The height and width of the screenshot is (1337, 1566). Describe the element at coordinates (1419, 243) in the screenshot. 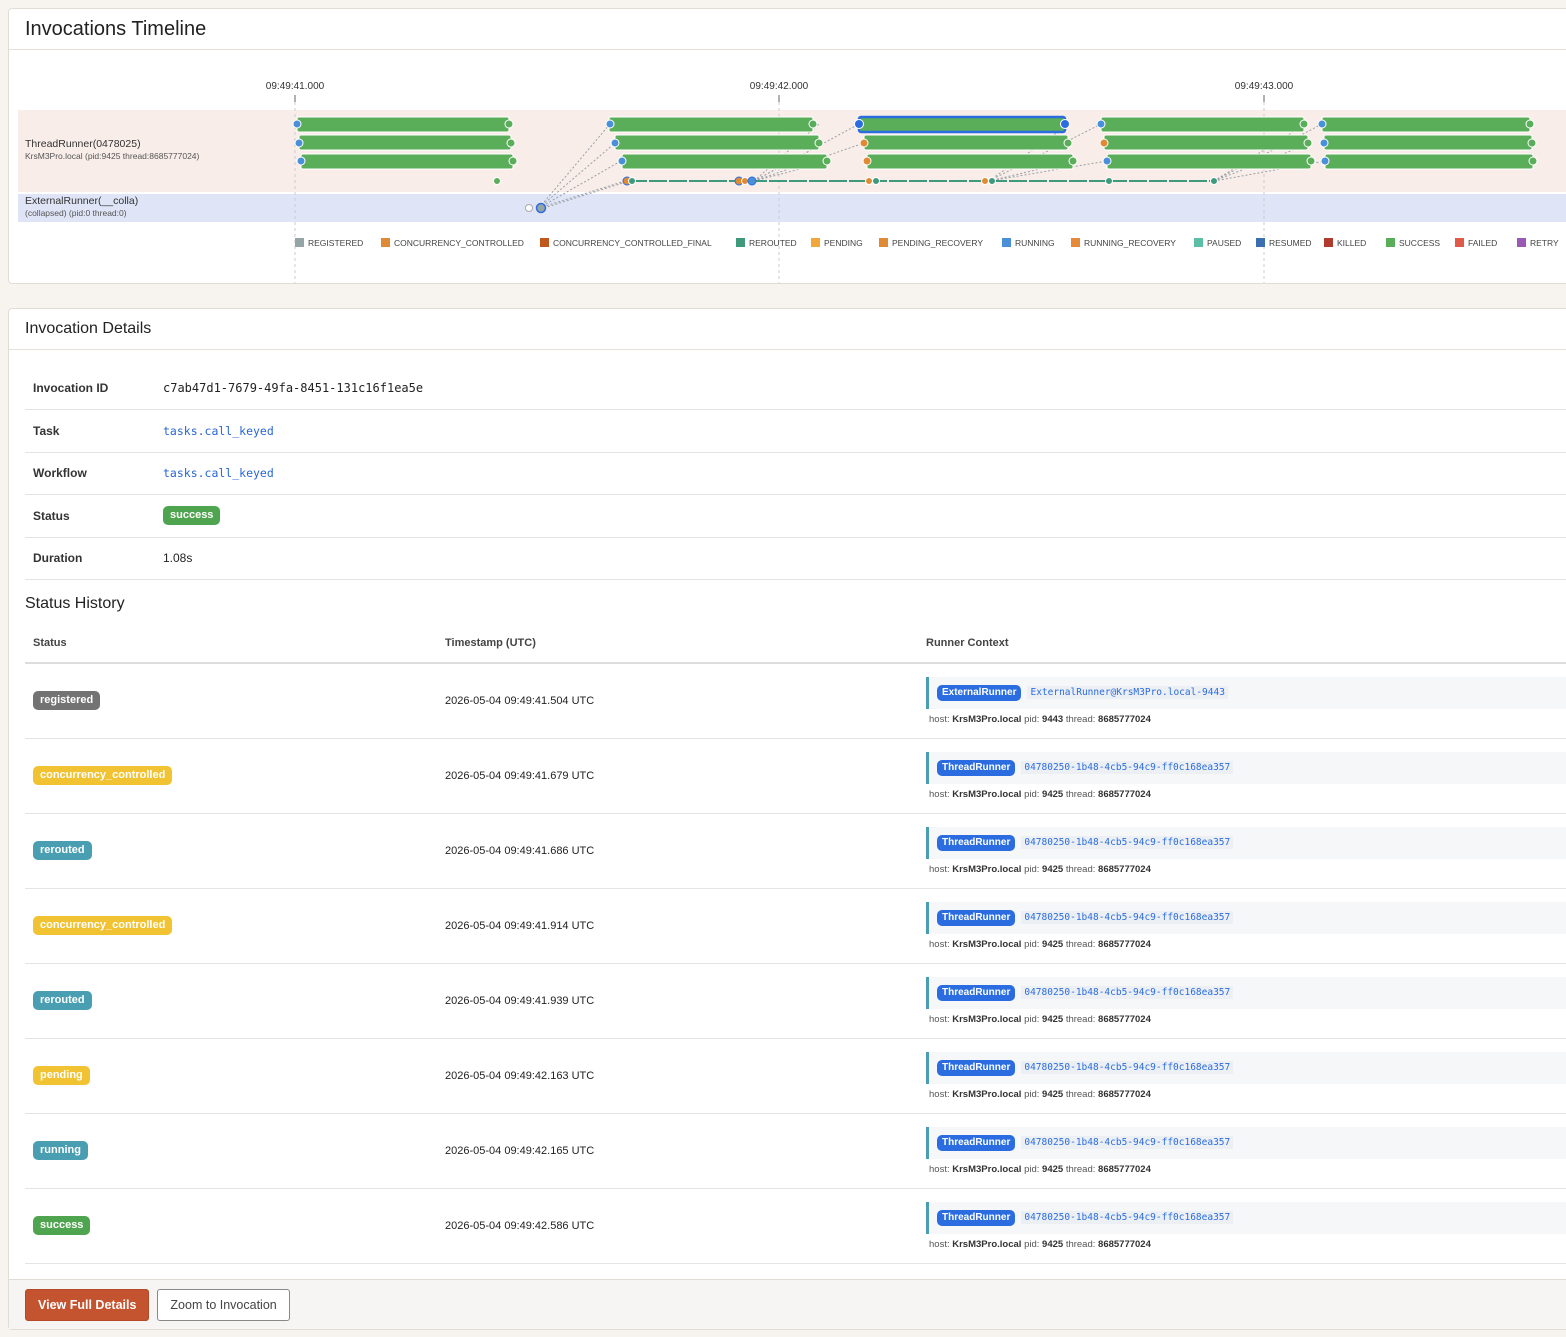

I see `legend-label: SUCCESS` at that location.